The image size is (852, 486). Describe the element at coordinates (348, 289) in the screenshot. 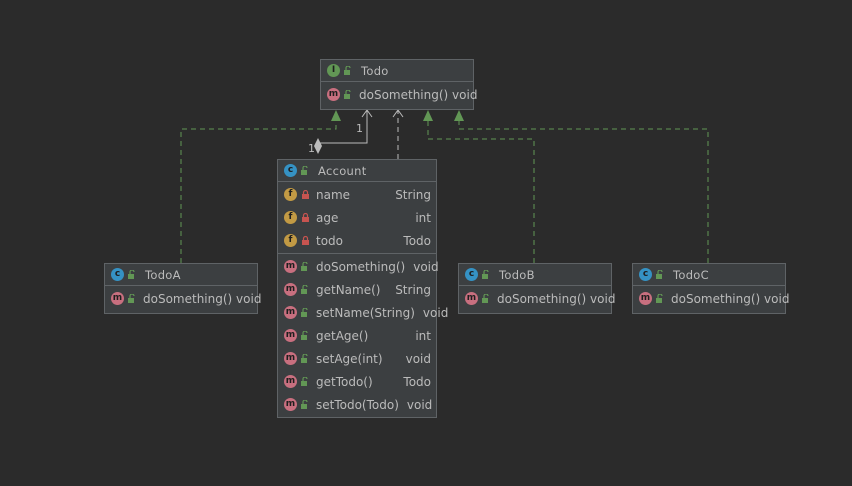

I see `method-name: getName()` at that location.